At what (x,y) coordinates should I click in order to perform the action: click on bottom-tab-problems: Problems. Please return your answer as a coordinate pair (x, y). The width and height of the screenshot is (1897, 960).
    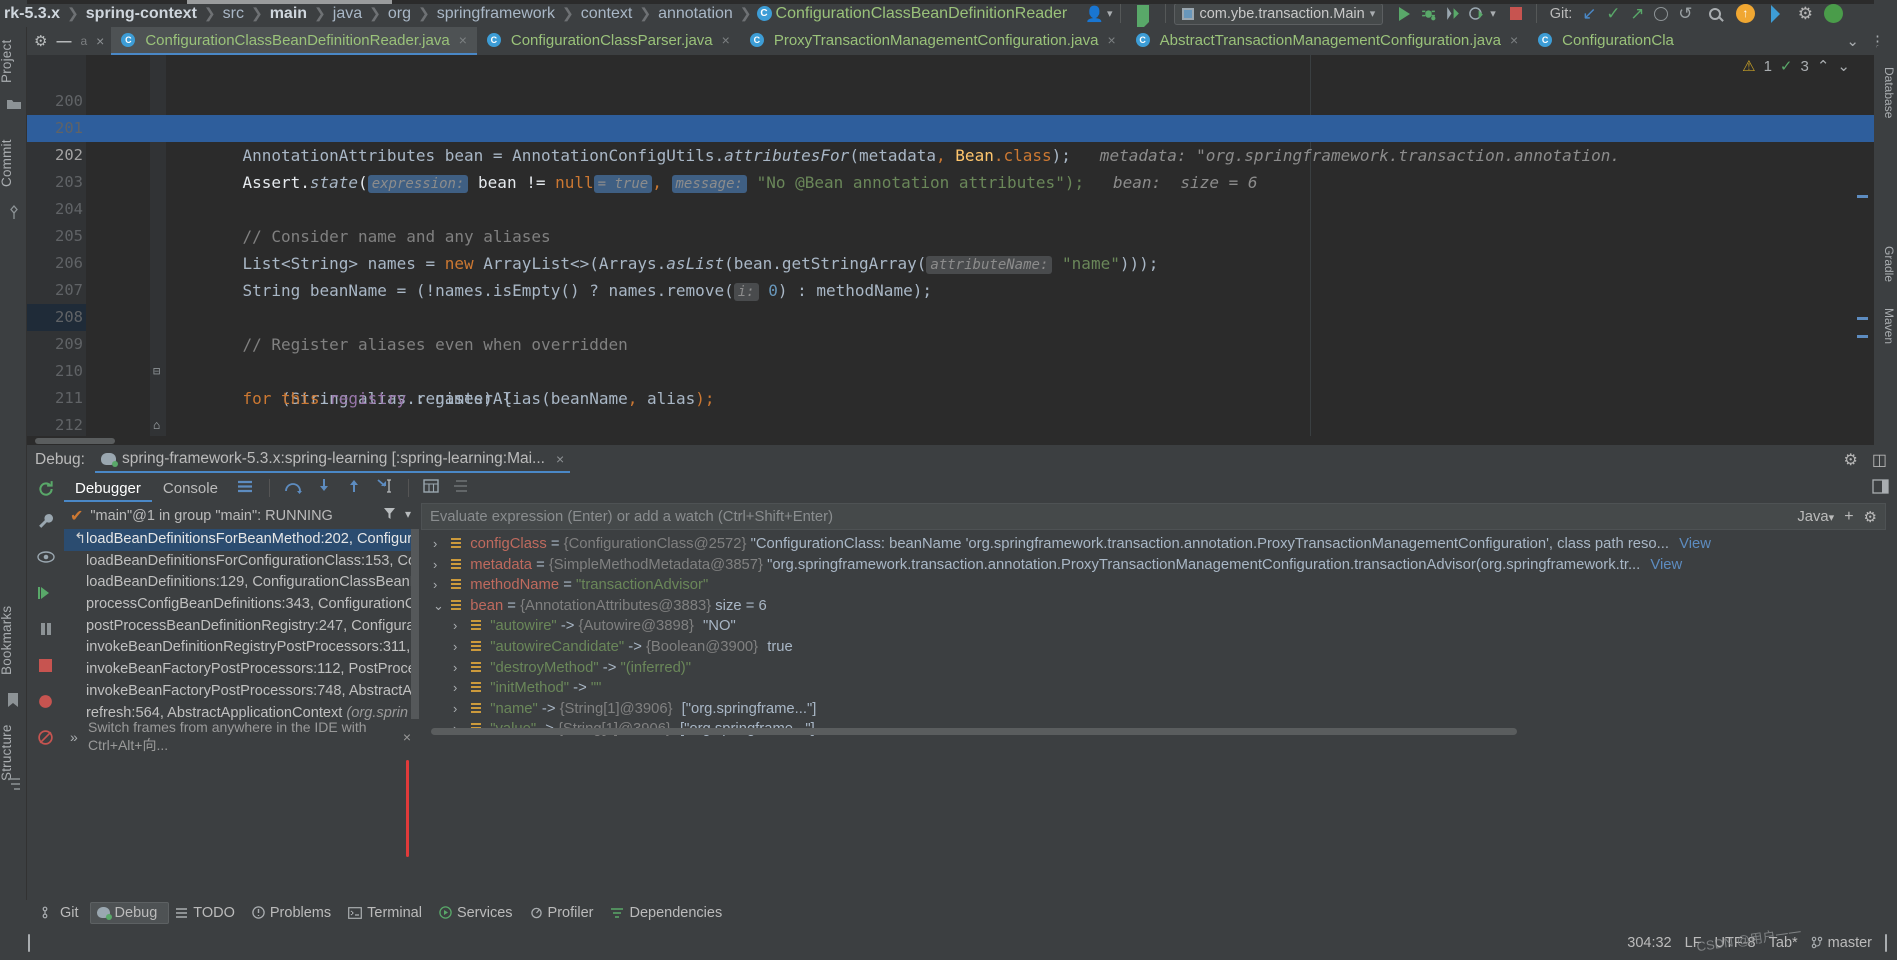
    Looking at the image, I should click on (294, 913).